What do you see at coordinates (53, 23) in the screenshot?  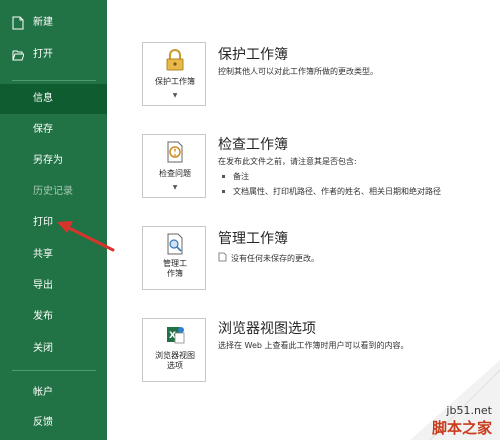 I see `nav-new: 新建` at bounding box center [53, 23].